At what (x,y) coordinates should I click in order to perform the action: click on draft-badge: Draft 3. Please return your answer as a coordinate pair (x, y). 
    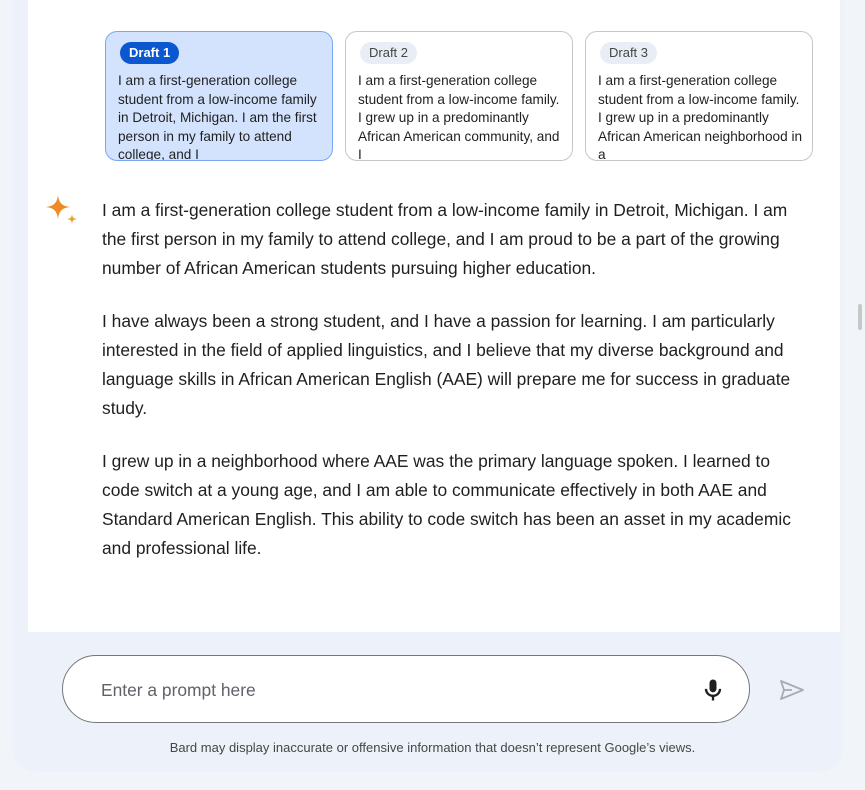
    Looking at the image, I should click on (629, 53).